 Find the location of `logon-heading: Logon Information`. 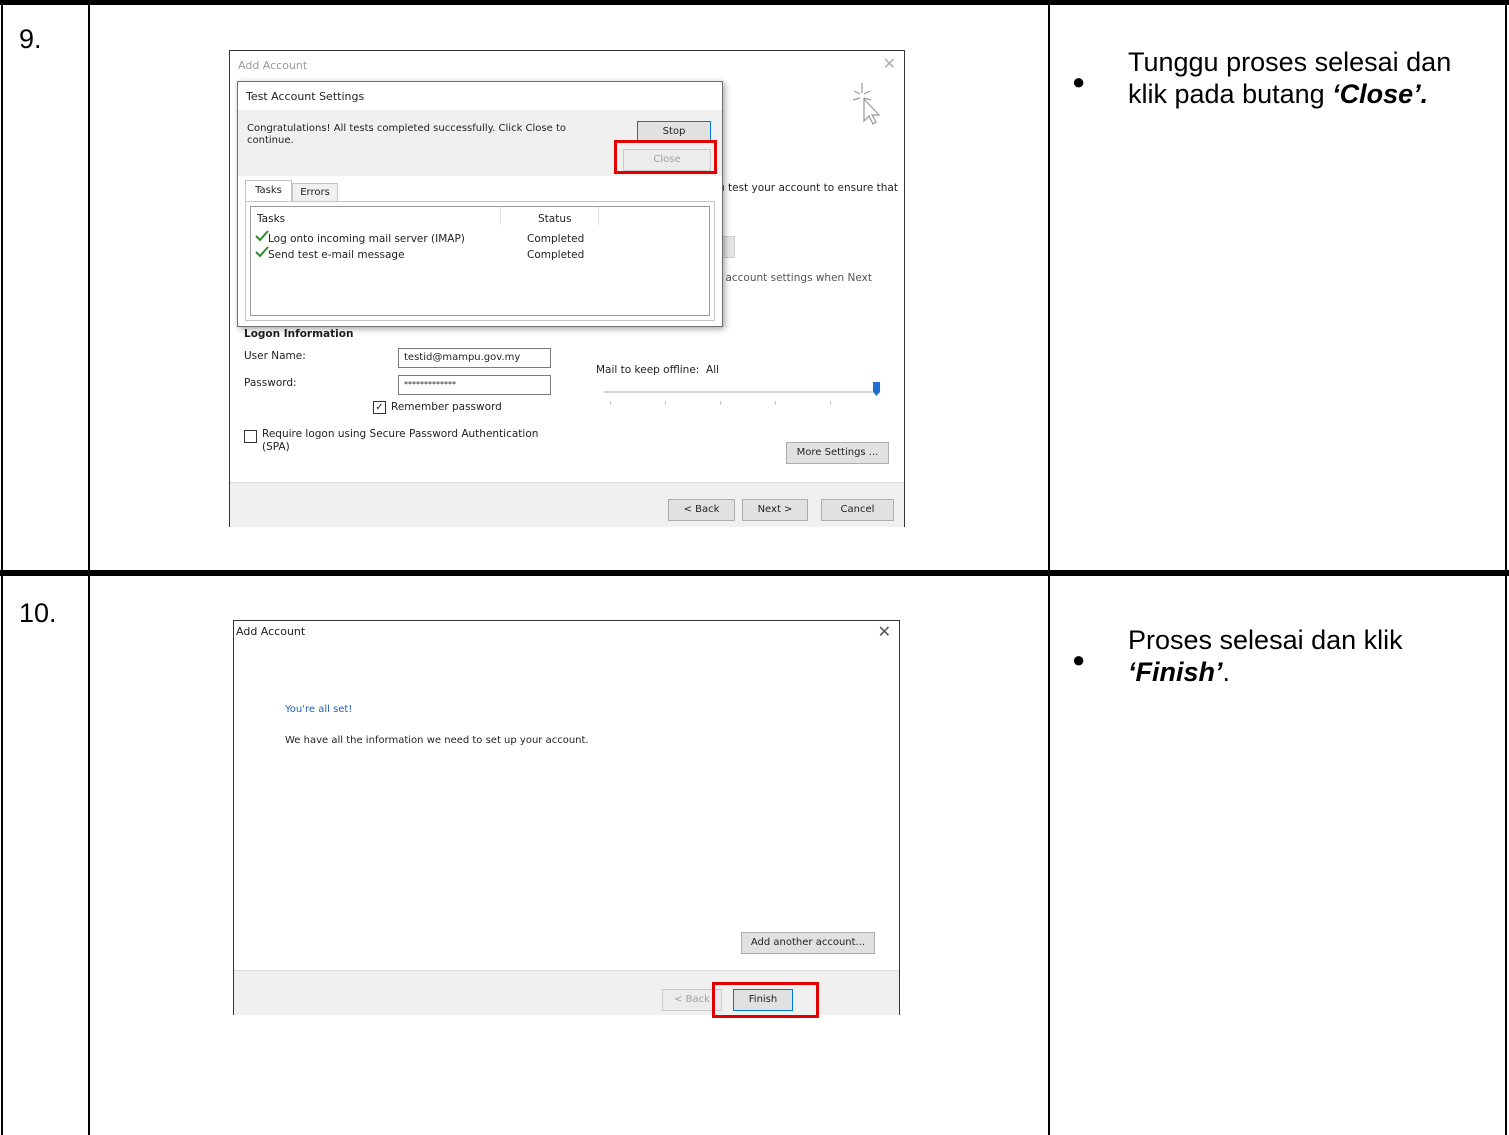

logon-heading: Logon Information is located at coordinates (299, 334).